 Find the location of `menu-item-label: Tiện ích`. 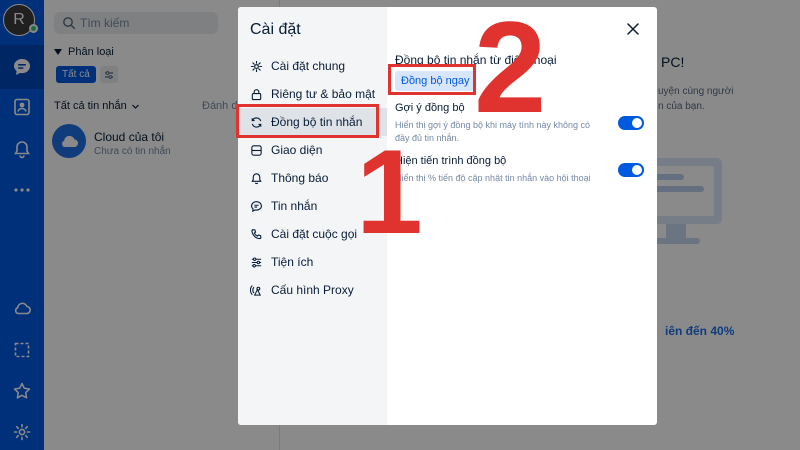

menu-item-label: Tiện ích is located at coordinates (292, 262).